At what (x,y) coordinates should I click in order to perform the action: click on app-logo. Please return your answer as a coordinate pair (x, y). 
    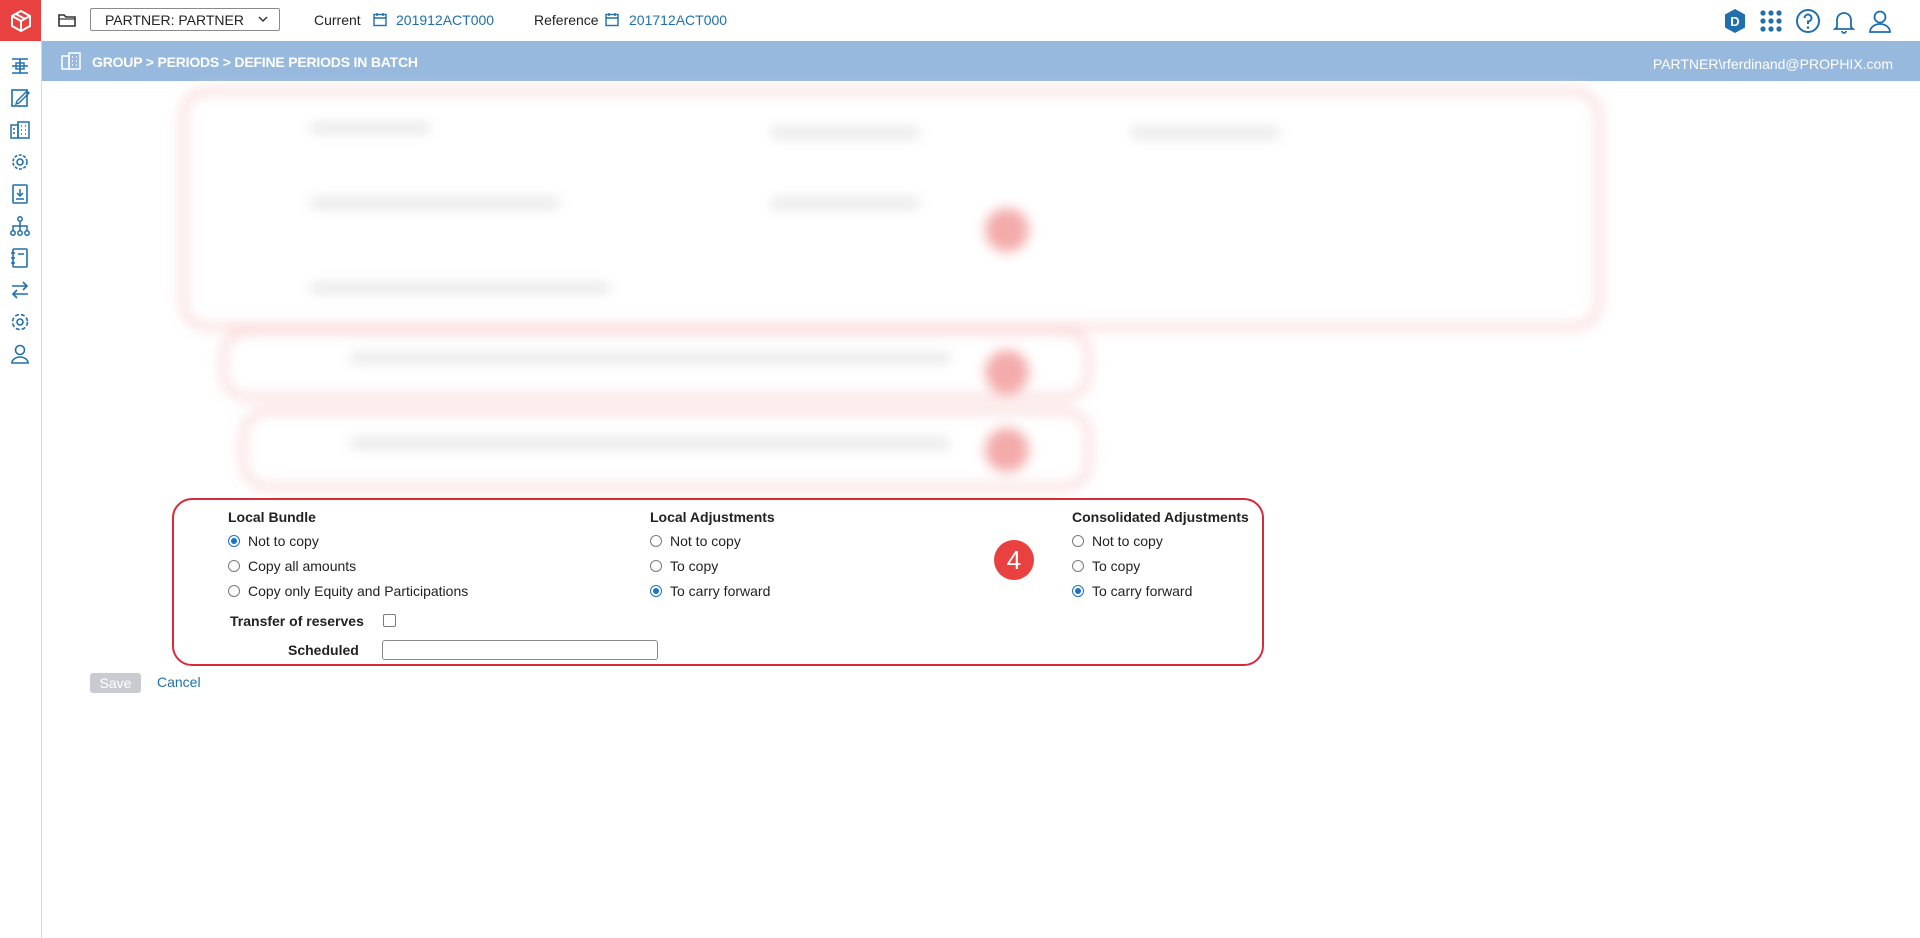
    Looking at the image, I should click on (20, 20).